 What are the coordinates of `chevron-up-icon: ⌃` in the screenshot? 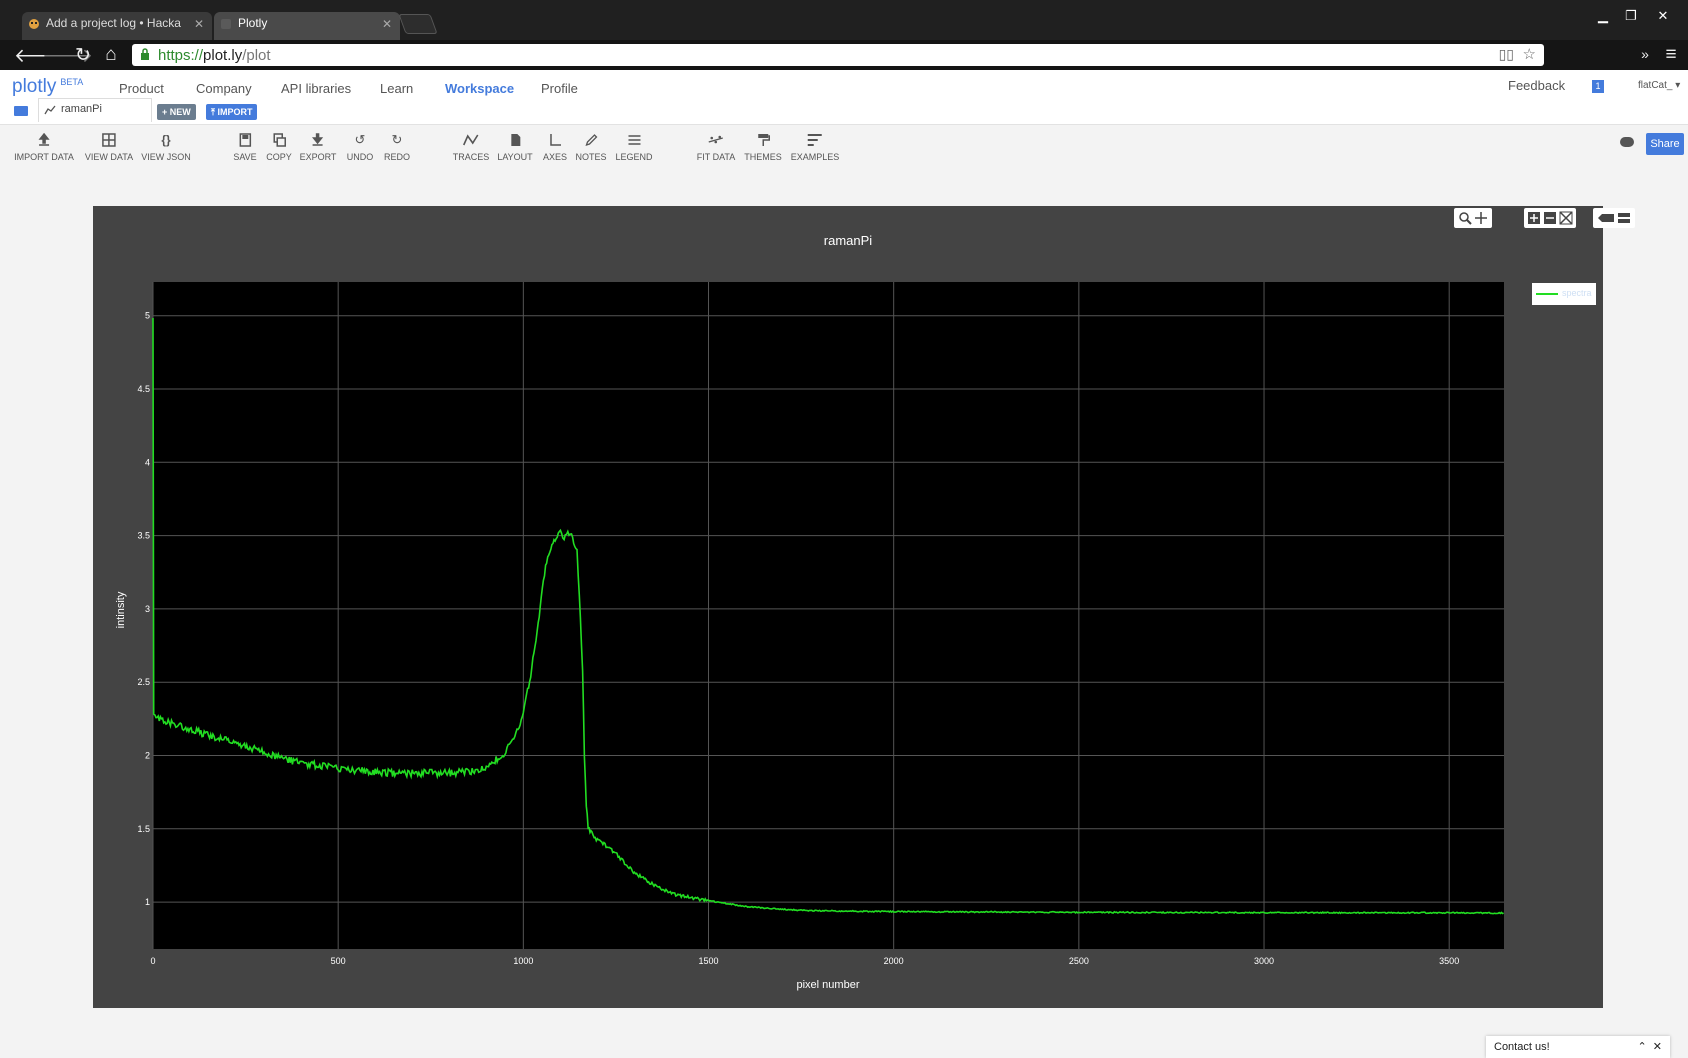 It's located at (1641, 1047).